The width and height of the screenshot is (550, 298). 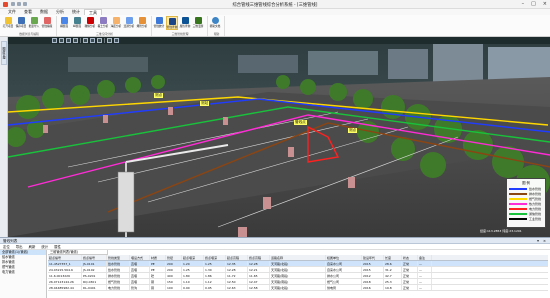 What do you see at coordinates (44, 246) in the screenshot?
I see `statistics-button: 统计` at bounding box center [44, 246].